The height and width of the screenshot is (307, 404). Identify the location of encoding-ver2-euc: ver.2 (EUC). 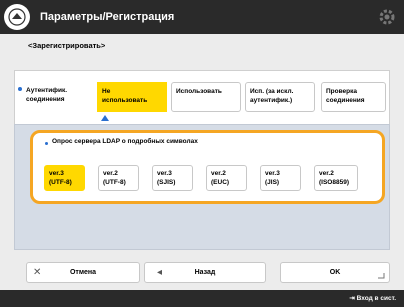
(226, 178).